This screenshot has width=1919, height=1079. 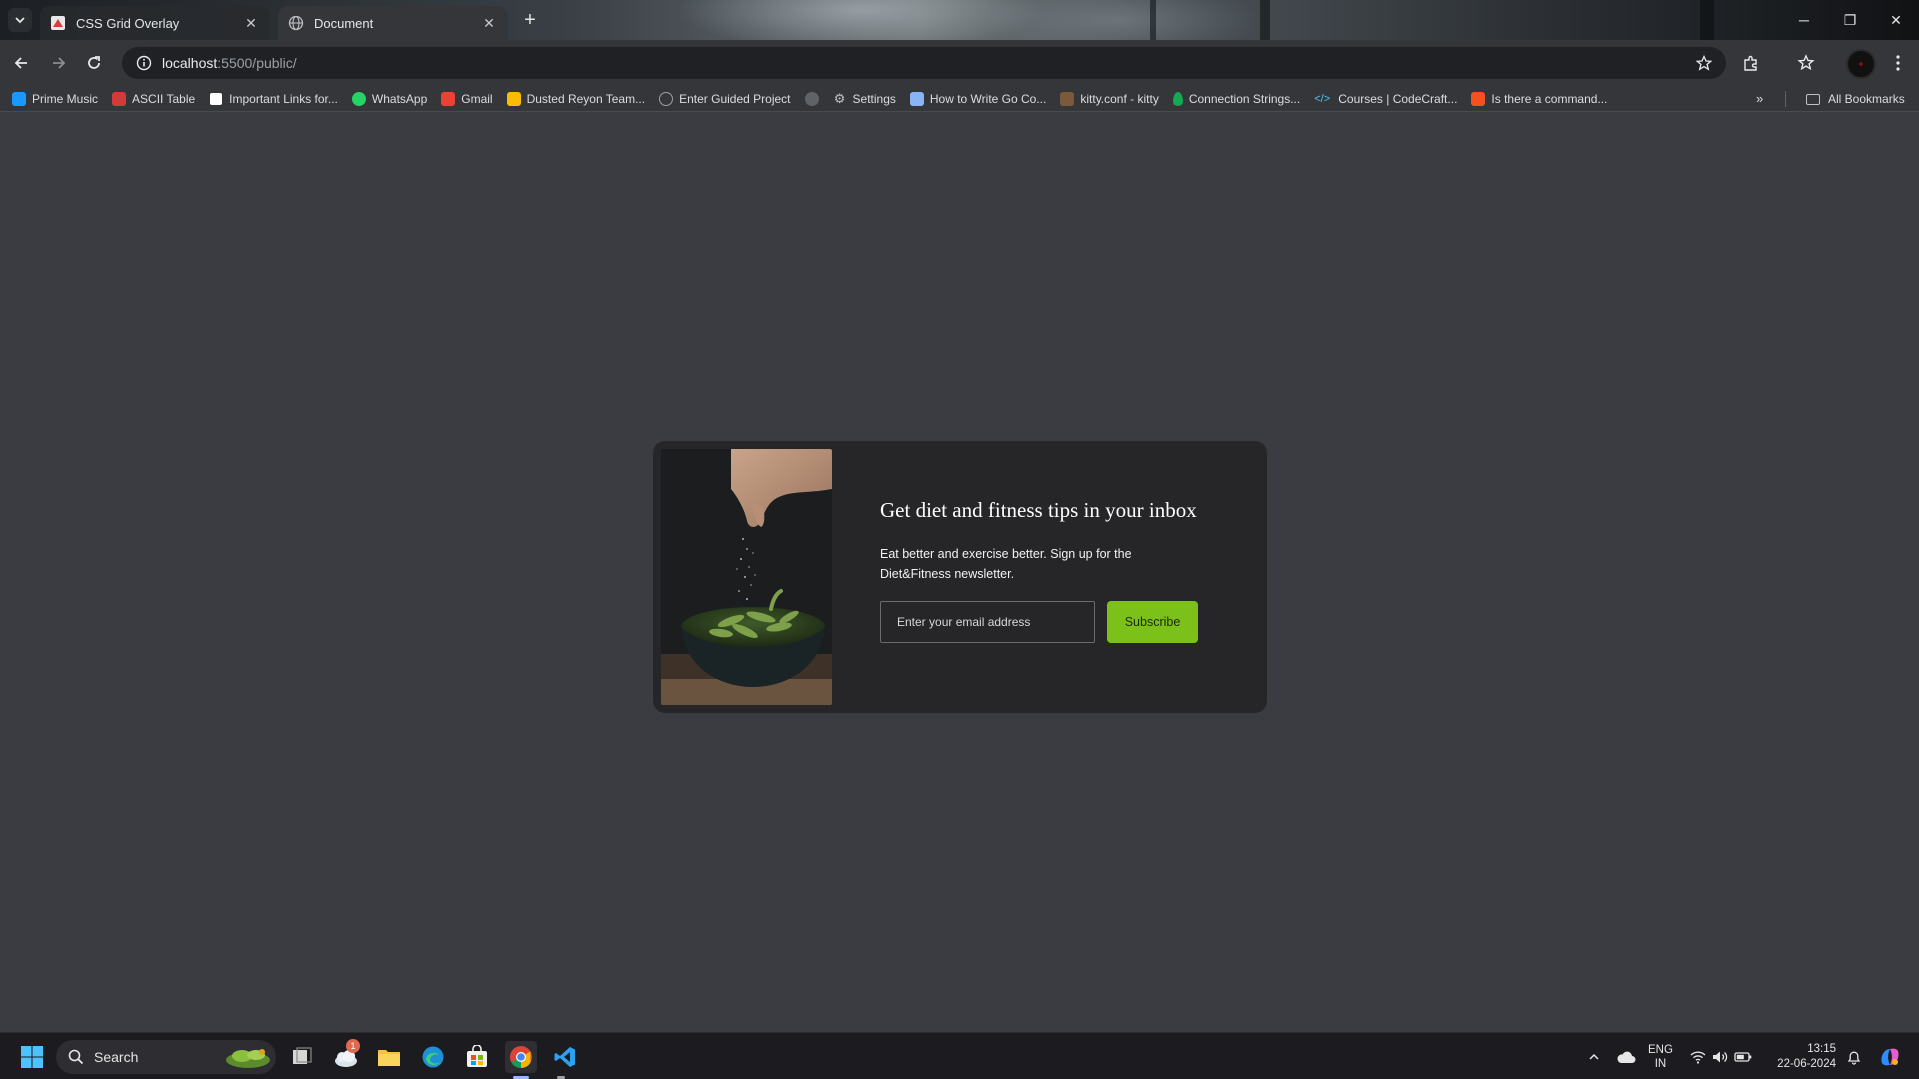 What do you see at coordinates (1594, 1057) in the screenshot?
I see `show-hidden-icons-button` at bounding box center [1594, 1057].